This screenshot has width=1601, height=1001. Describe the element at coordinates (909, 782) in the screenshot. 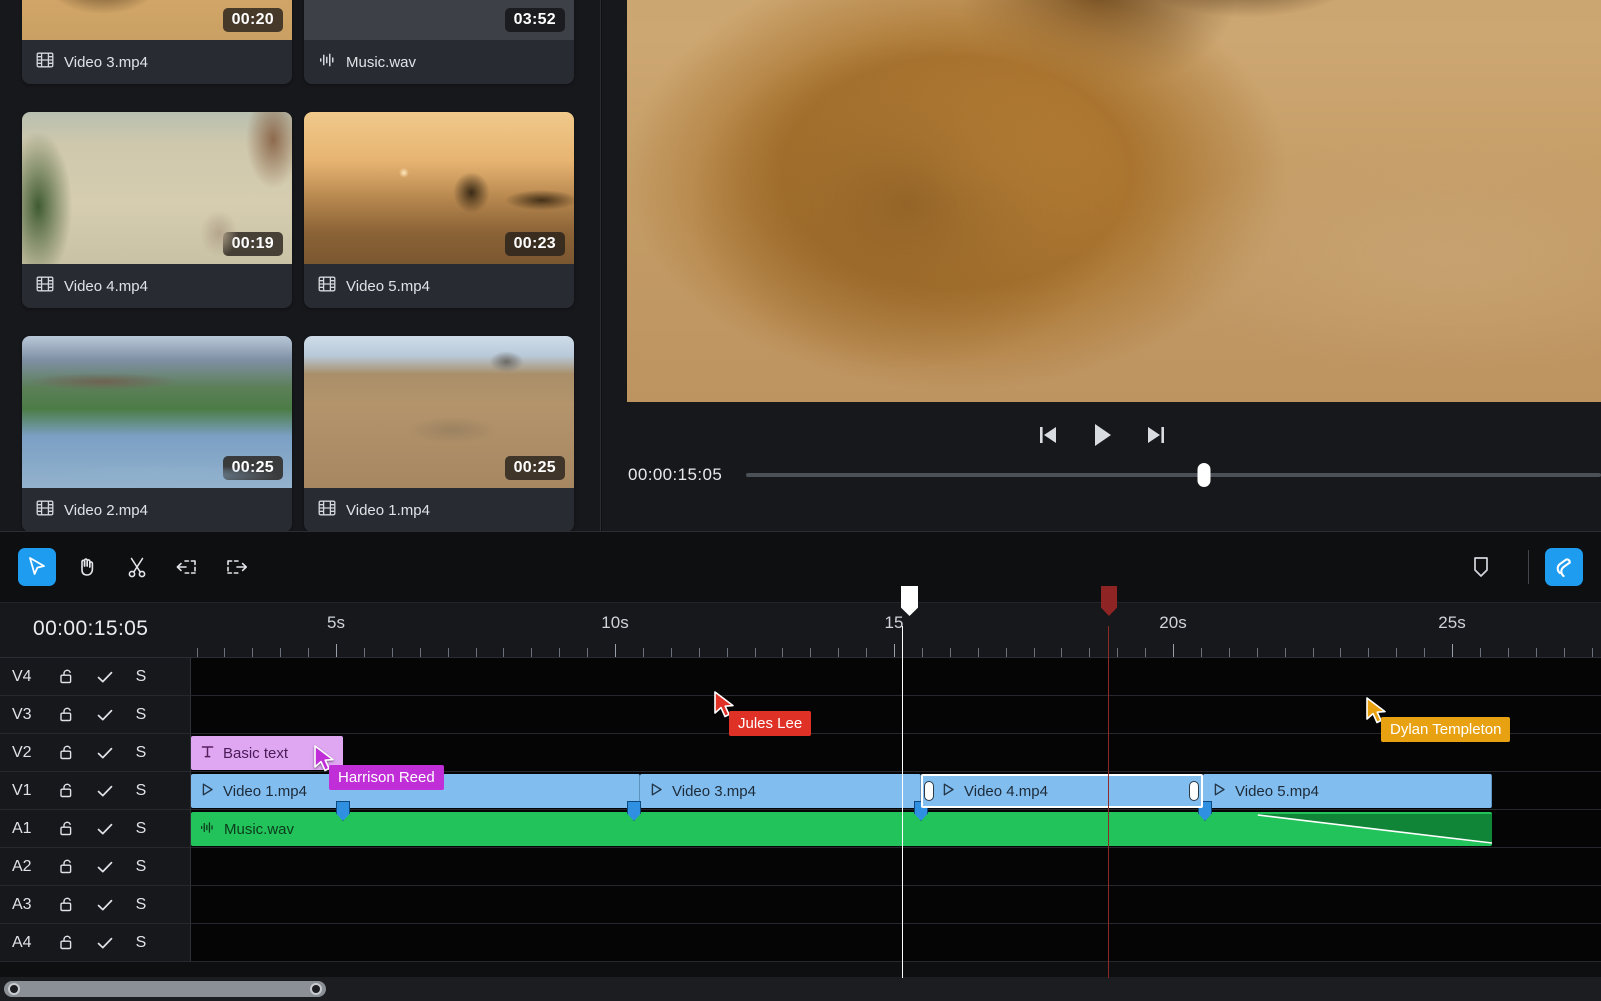

I see `playhead` at that location.